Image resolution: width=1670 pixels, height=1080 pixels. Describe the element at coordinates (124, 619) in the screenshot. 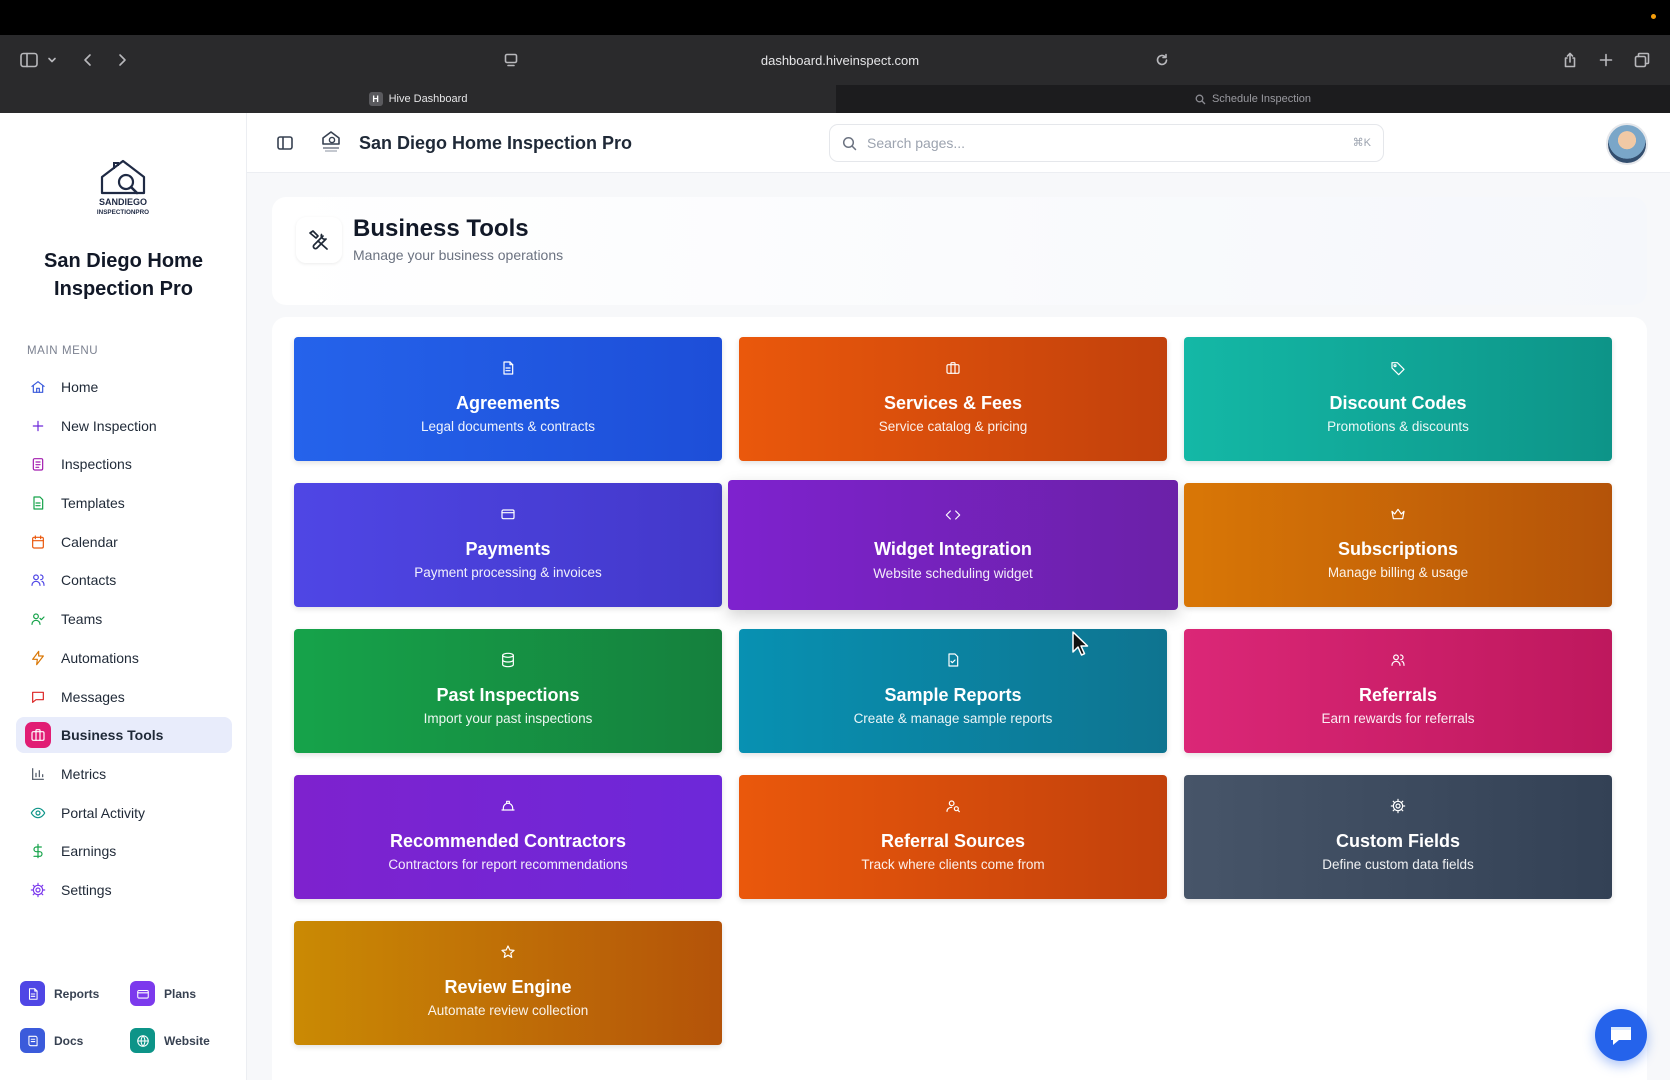

I see `sidebar-item-teams: Teams` at that location.